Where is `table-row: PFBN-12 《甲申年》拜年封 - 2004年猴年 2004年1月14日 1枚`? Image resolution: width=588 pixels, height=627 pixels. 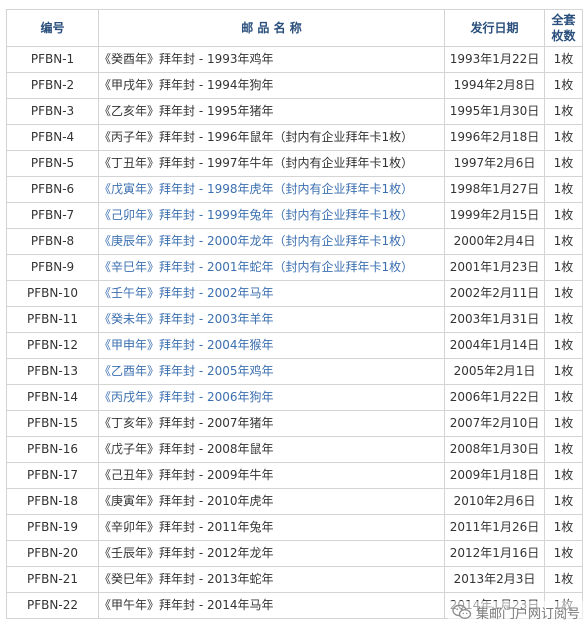 table-row: PFBN-12 《甲申年》拜年封 - 2004年猴年 2004年1月14日 1枚 is located at coordinates (294, 345).